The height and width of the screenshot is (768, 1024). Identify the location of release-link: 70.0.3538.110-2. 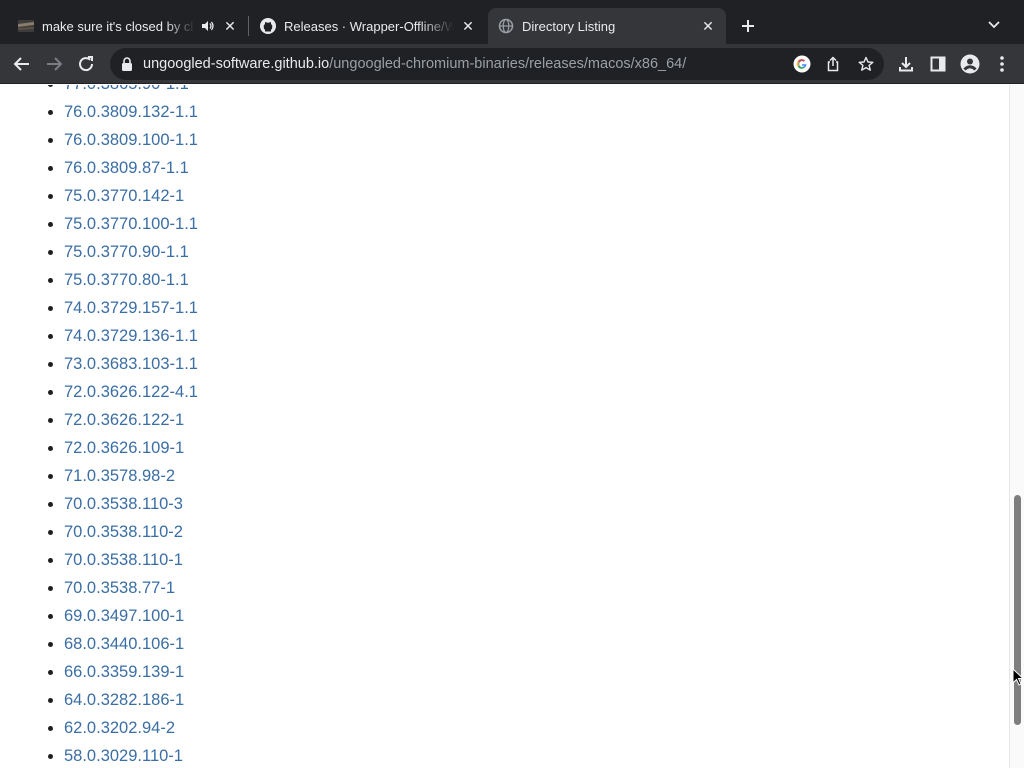
(123, 532).